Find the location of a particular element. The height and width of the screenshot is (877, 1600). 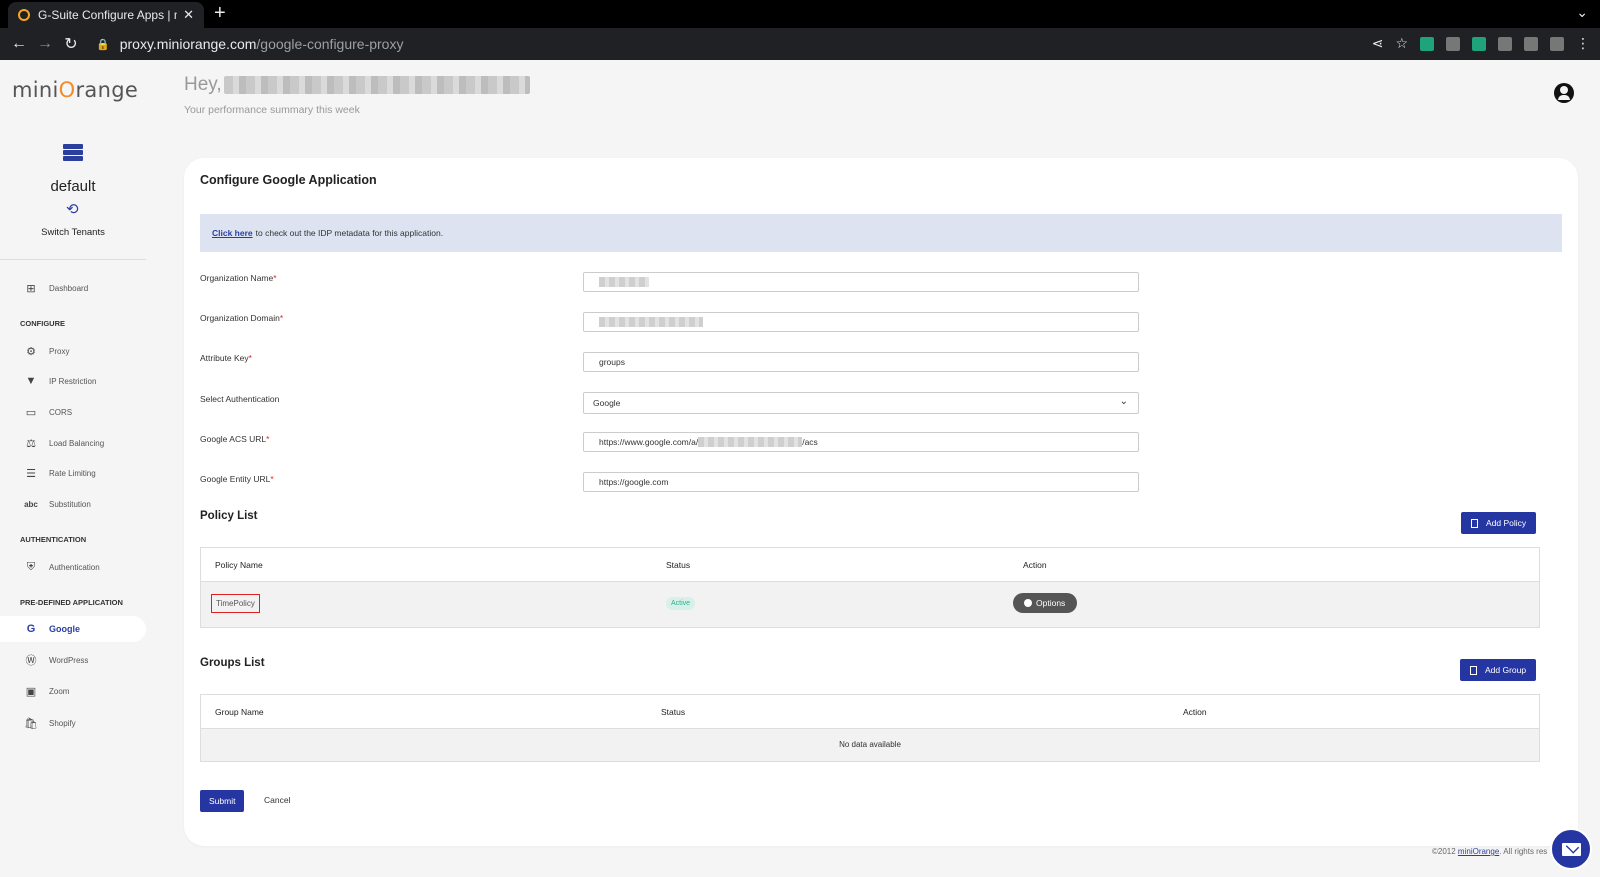

select-auth-dropdown: Google ⌄ is located at coordinates (861, 403).